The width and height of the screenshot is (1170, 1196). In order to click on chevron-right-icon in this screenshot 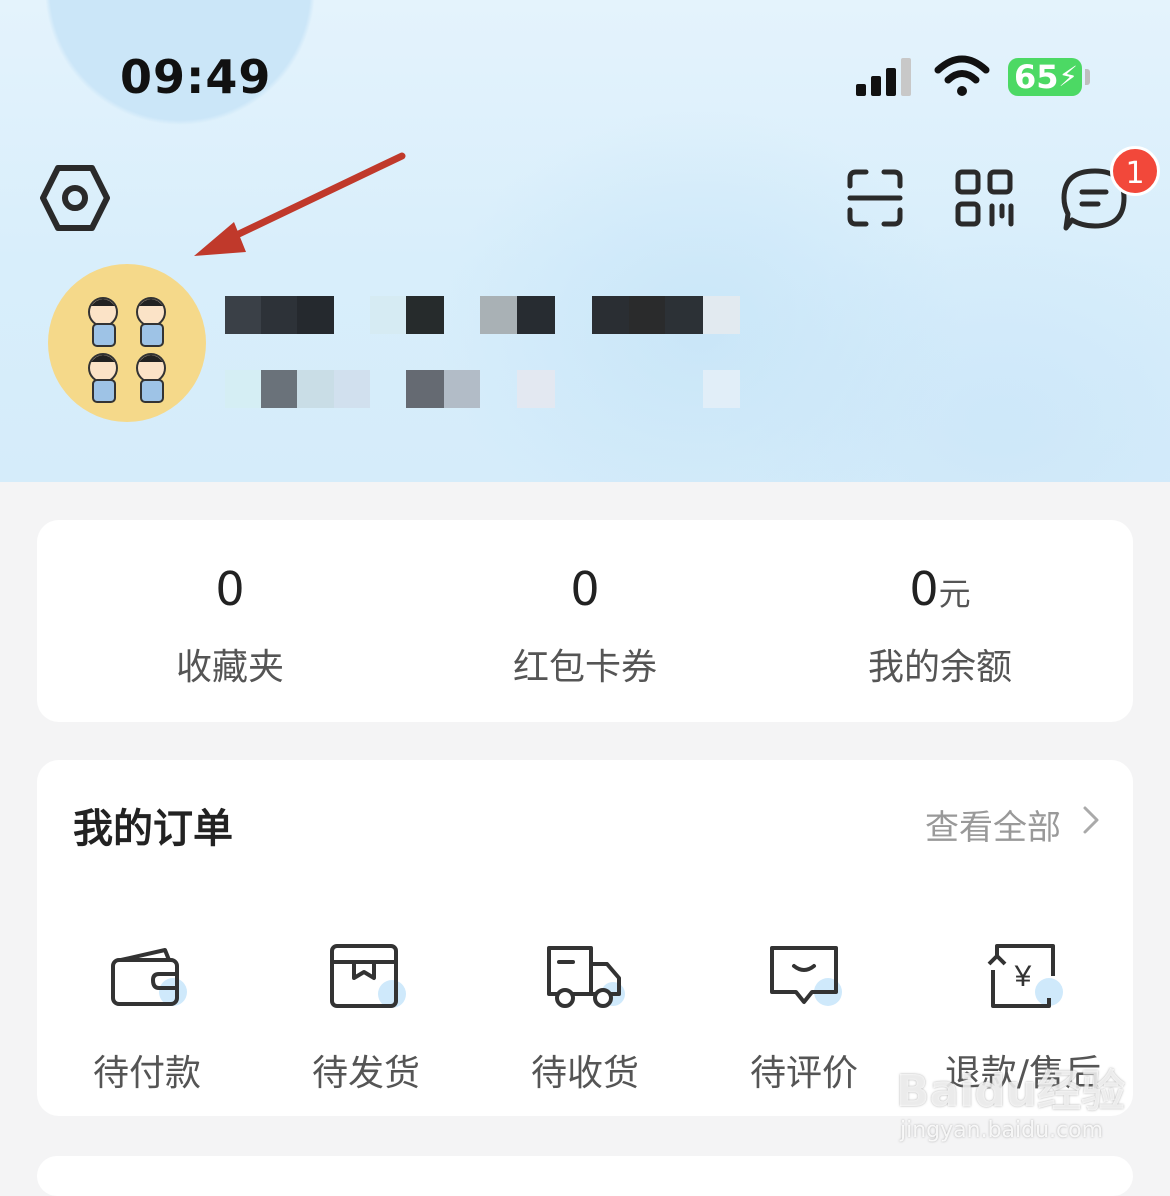, I will do `click(1091, 820)`.